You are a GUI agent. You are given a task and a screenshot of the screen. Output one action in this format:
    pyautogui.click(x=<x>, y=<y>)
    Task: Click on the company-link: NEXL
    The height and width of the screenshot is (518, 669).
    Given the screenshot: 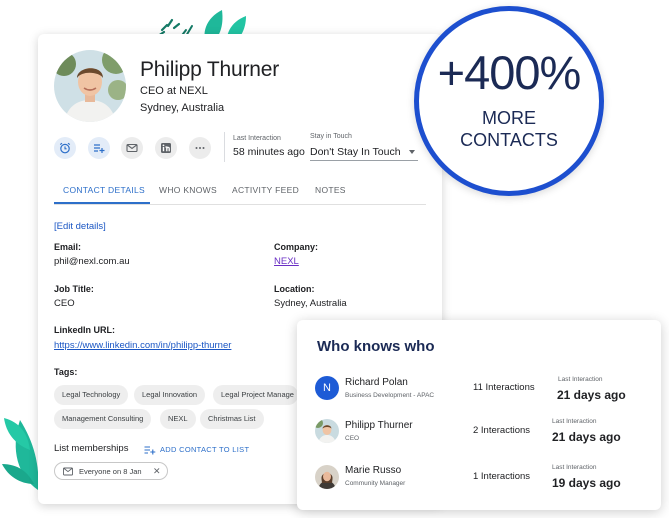 What is the action you would take?
    pyautogui.click(x=286, y=261)
    